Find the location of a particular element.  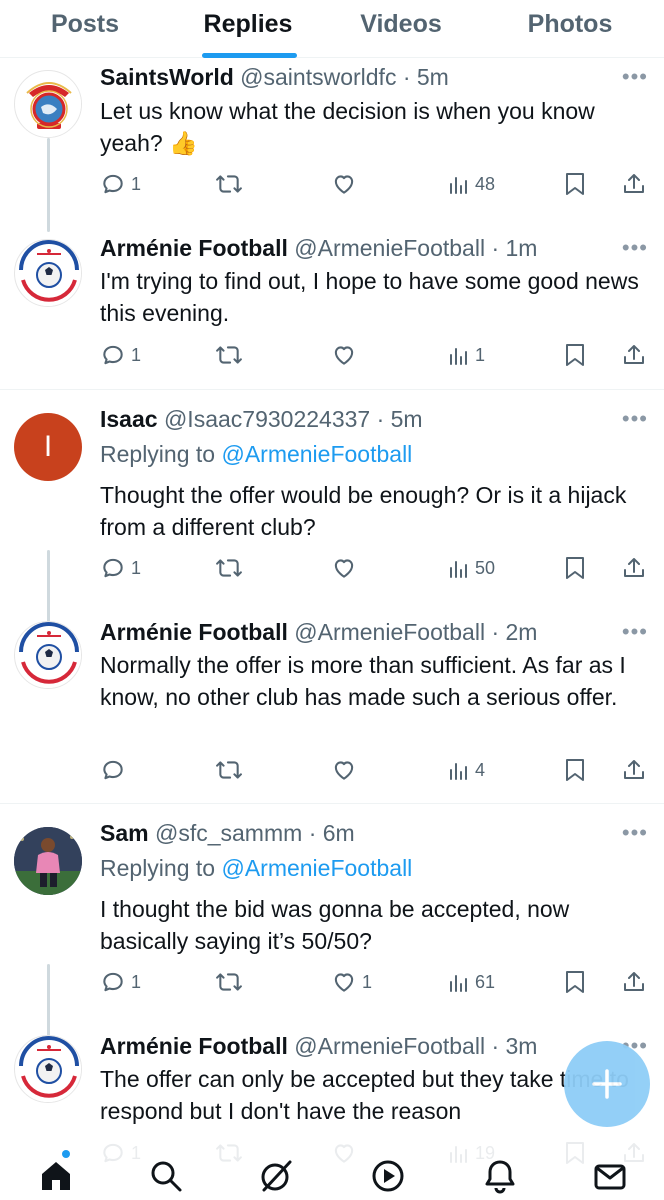

views-button: 48 is located at coordinates (471, 184).